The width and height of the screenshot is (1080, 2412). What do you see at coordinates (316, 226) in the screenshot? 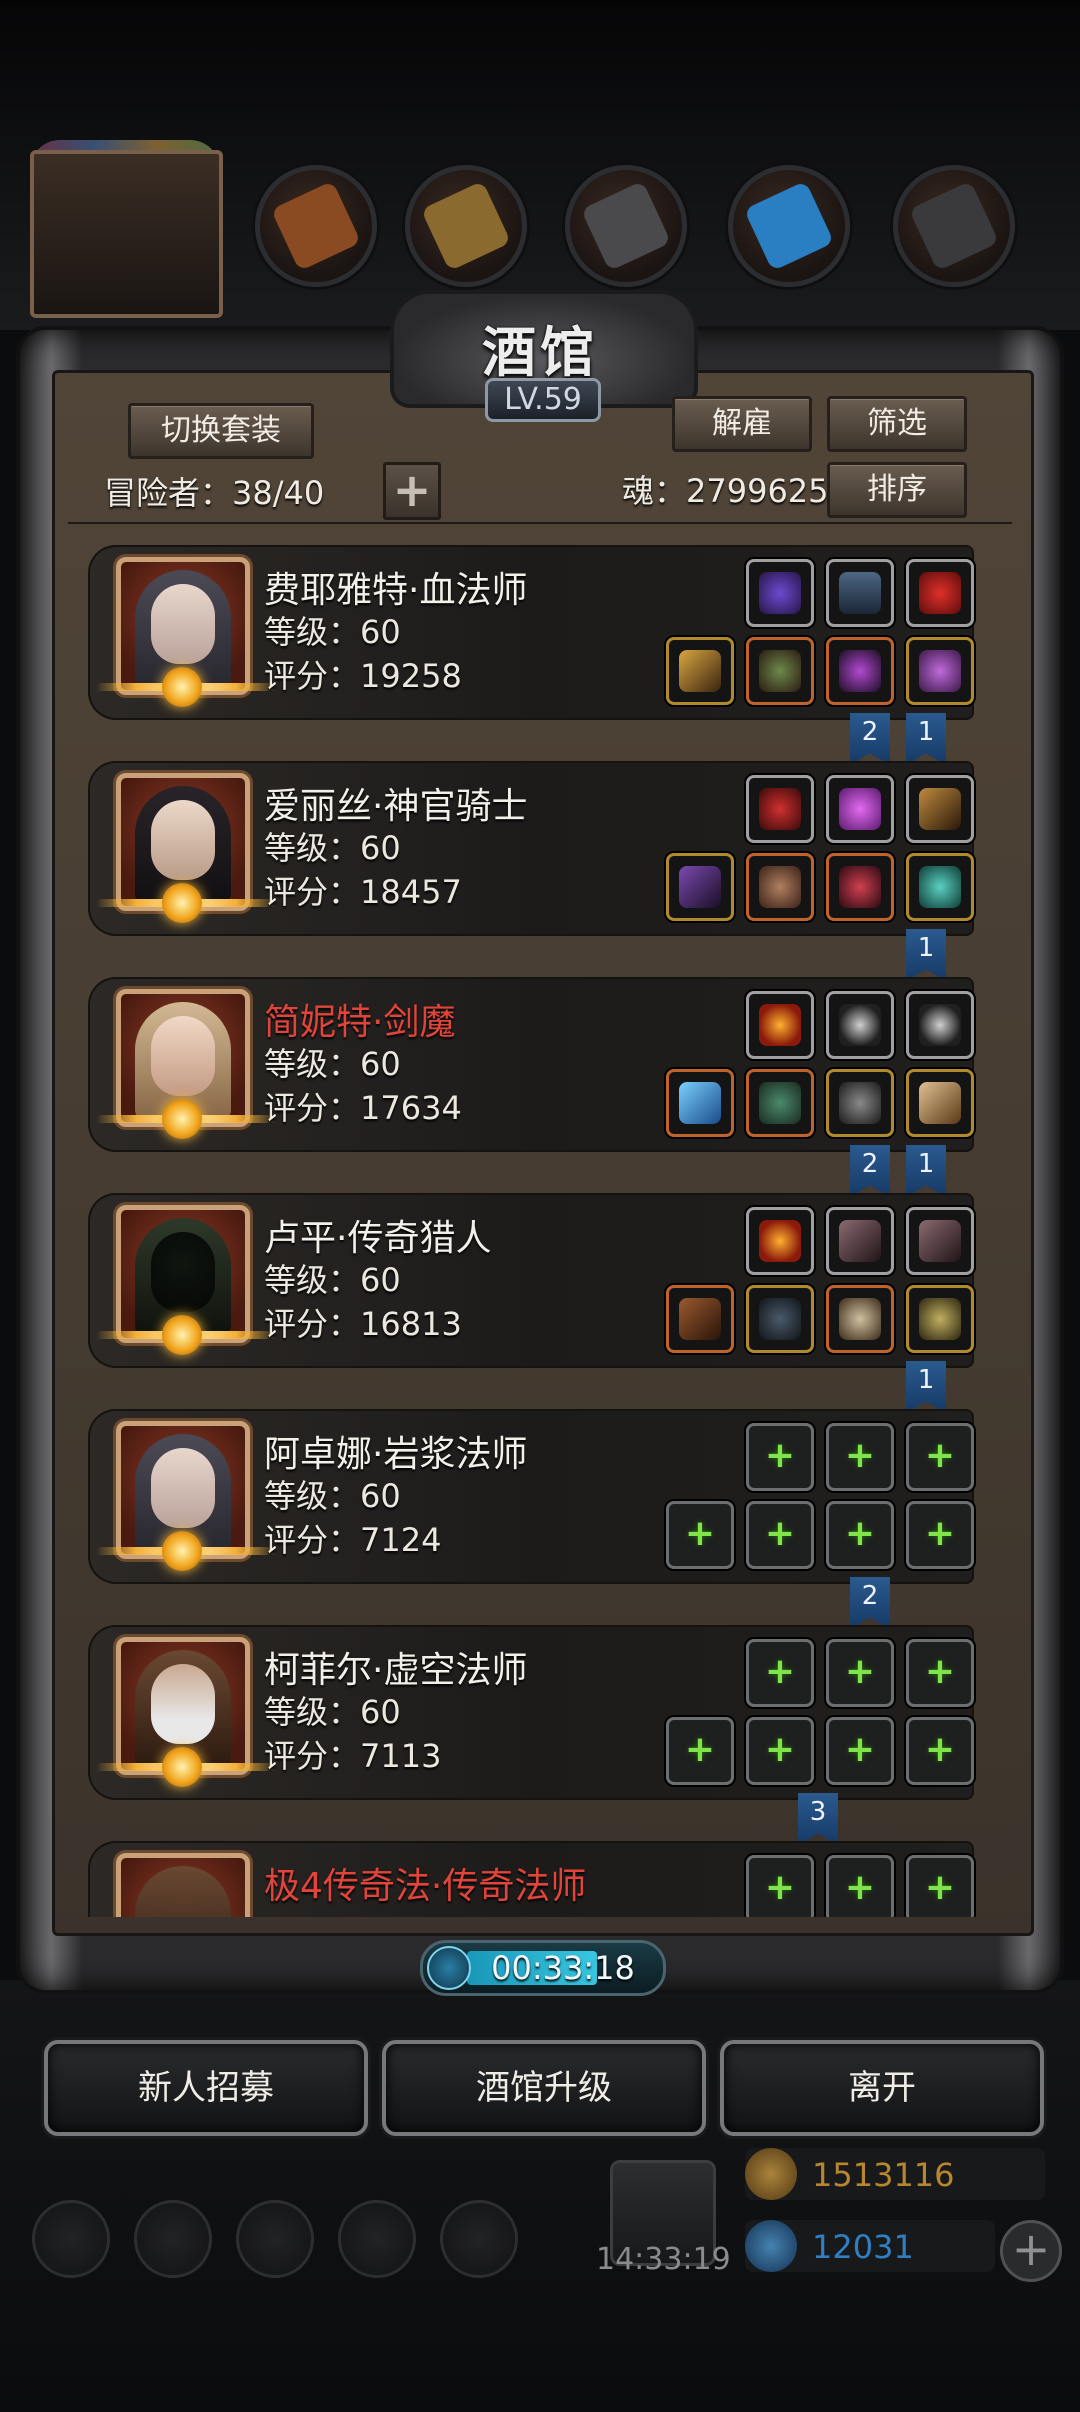
I see `resource-slot-leather` at bounding box center [316, 226].